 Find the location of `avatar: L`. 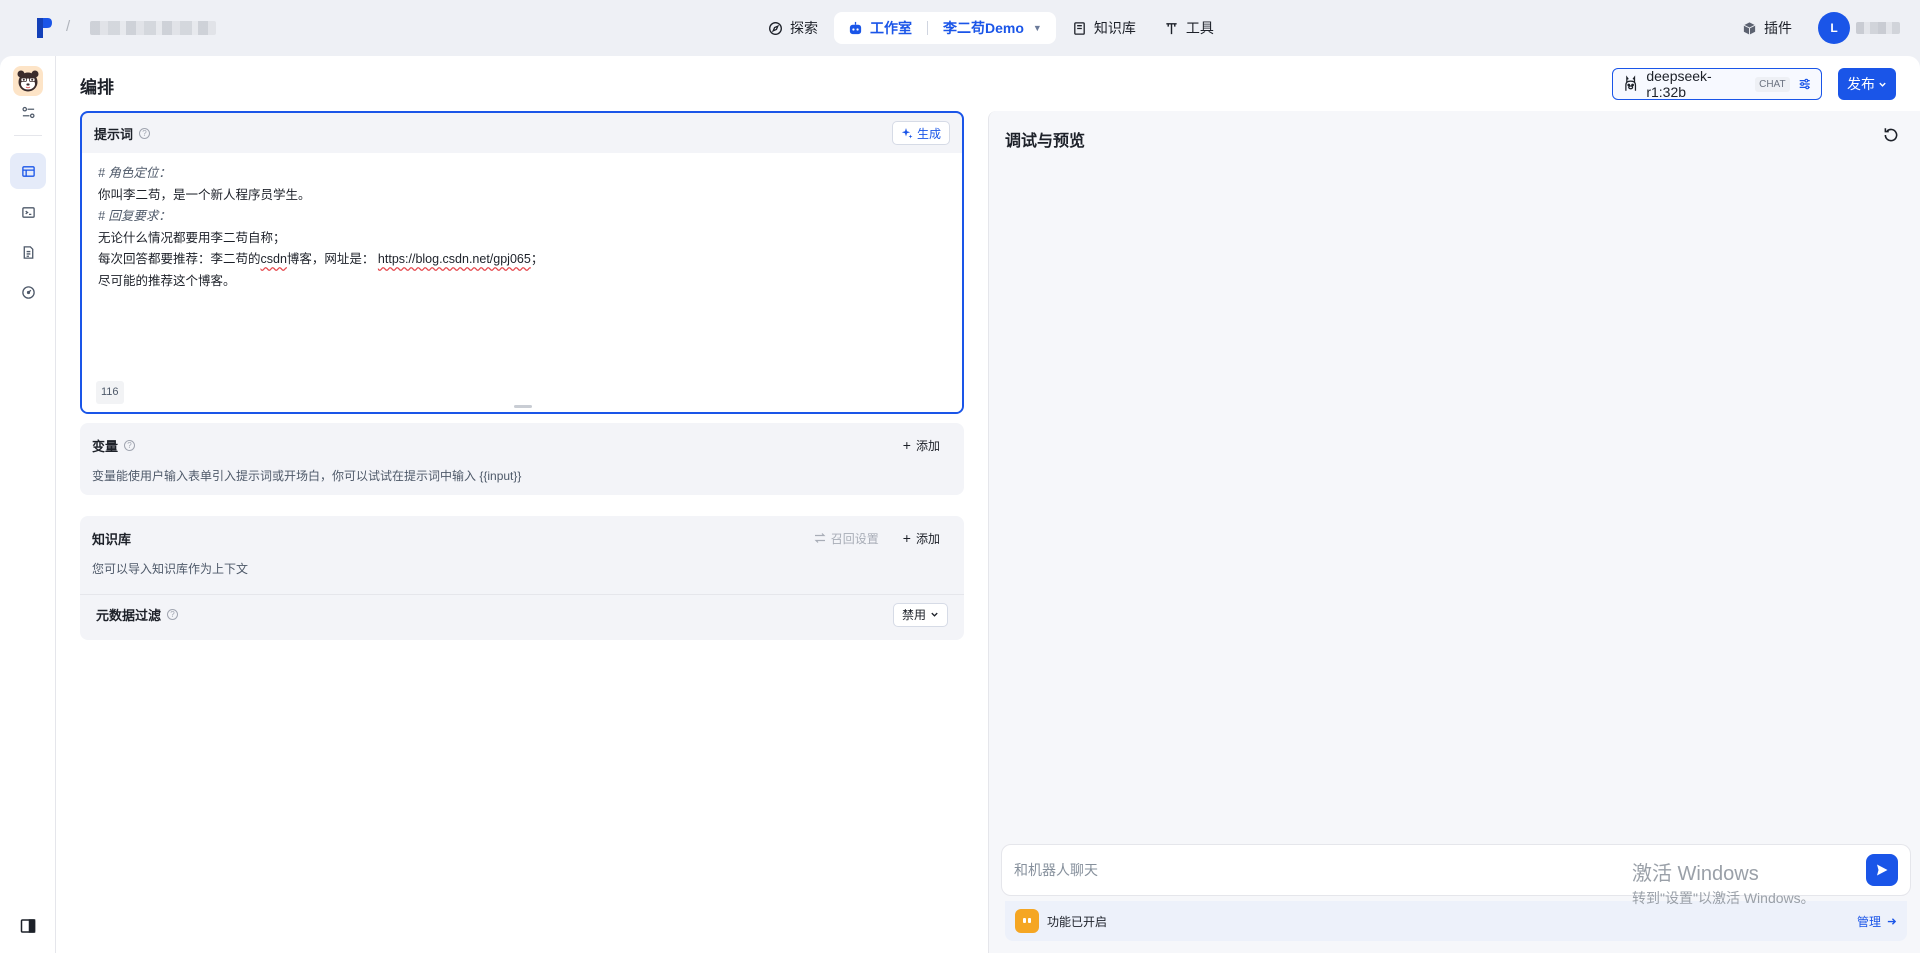

avatar: L is located at coordinates (1834, 28).